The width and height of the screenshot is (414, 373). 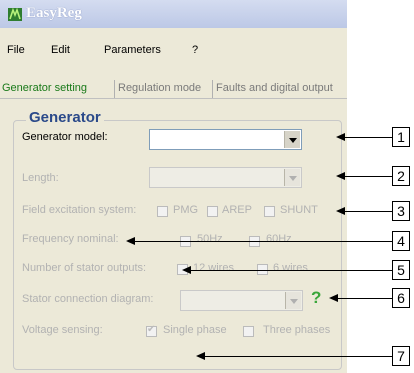 What do you see at coordinates (225, 177) in the screenshot?
I see `length-select` at bounding box center [225, 177].